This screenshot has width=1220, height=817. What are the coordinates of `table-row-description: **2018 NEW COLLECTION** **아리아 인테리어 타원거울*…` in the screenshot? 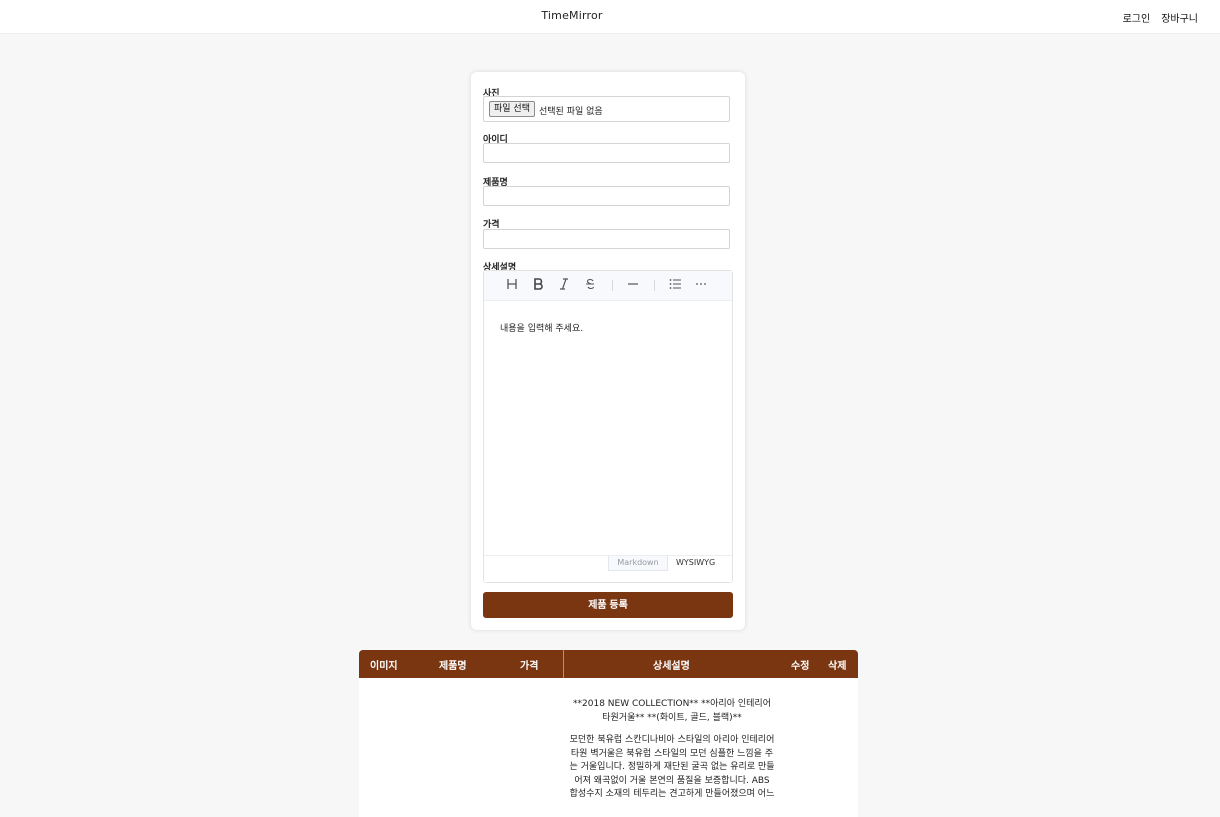 It's located at (672, 754).